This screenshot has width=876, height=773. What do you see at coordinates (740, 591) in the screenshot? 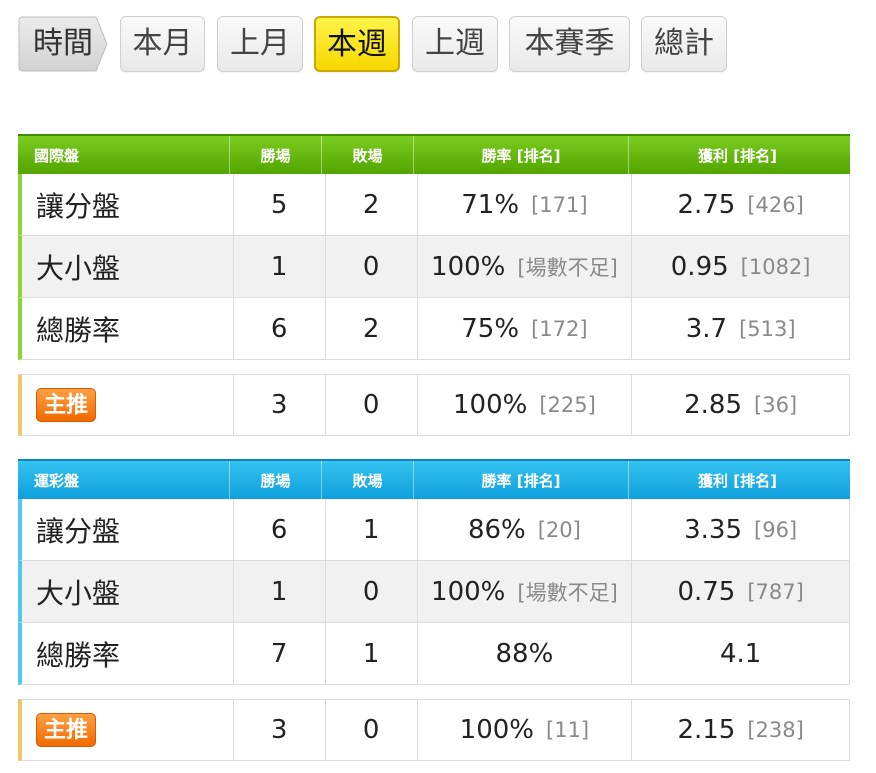
I see `row-profit: 0.75 [787]` at bounding box center [740, 591].